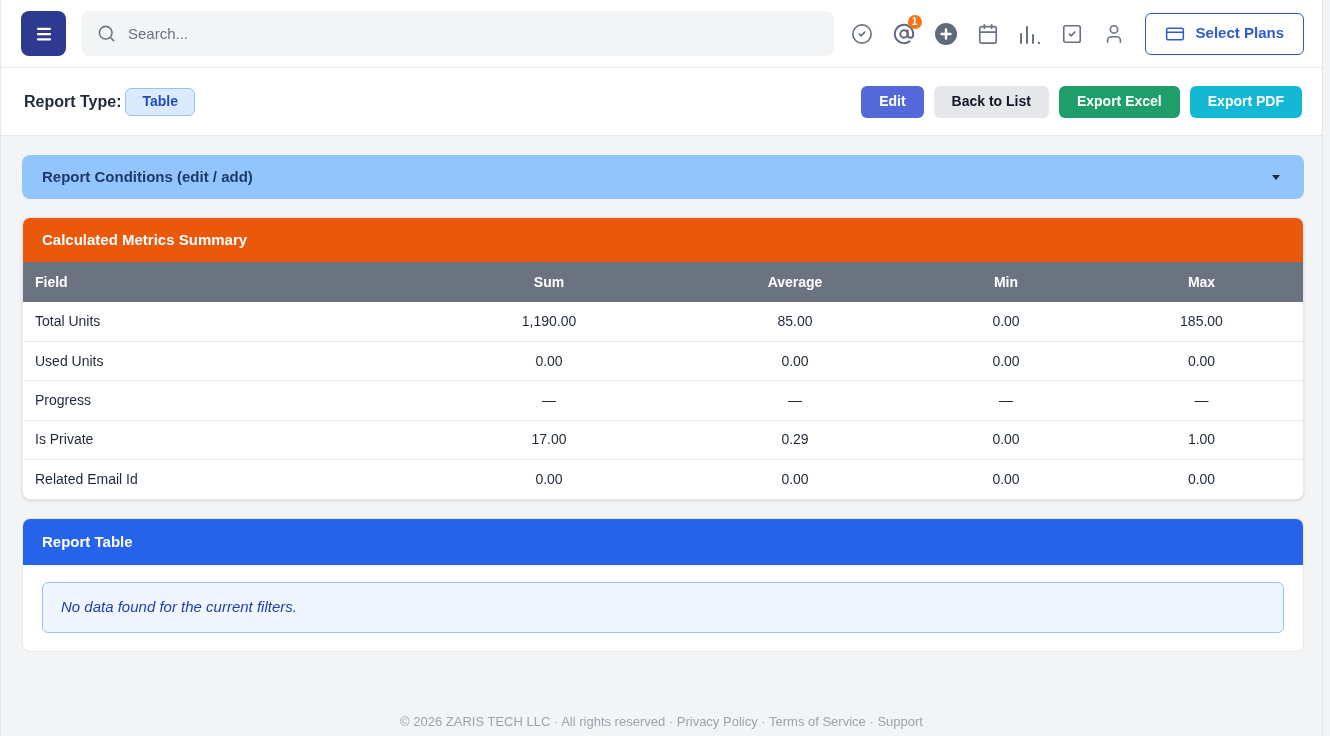 Image resolution: width=1330 pixels, height=736 pixels. Describe the element at coordinates (1071, 33) in the screenshot. I see `checkbox-icon` at that location.